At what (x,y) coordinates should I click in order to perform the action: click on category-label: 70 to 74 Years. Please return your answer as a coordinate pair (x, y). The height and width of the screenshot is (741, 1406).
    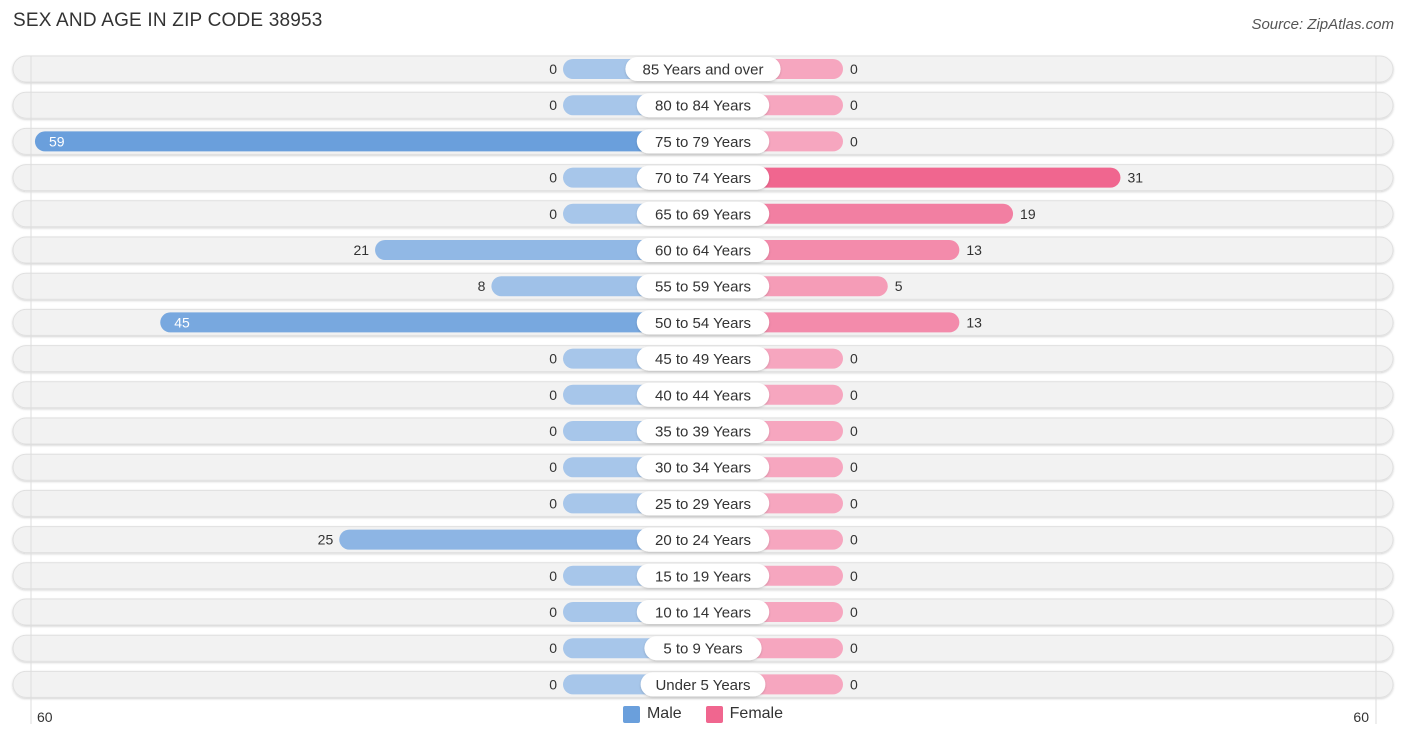
    Looking at the image, I should click on (703, 178).